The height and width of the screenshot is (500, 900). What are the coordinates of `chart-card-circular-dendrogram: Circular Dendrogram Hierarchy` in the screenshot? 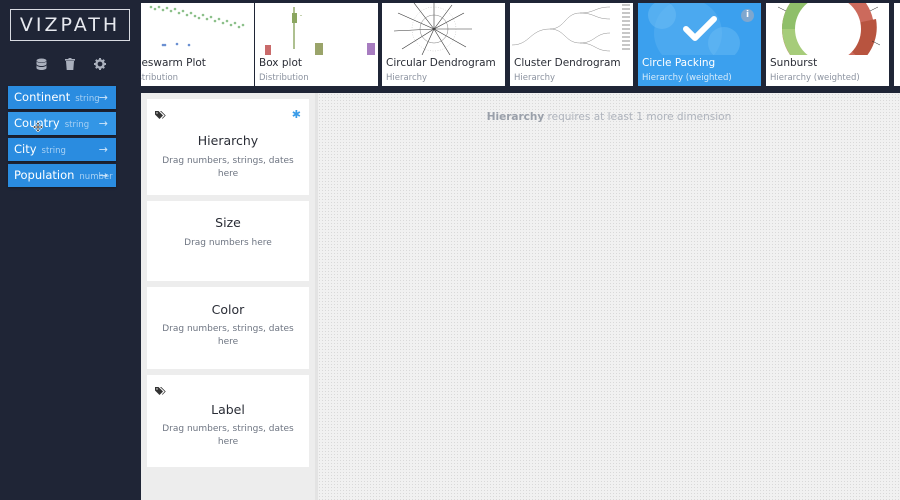 It's located at (443, 44).